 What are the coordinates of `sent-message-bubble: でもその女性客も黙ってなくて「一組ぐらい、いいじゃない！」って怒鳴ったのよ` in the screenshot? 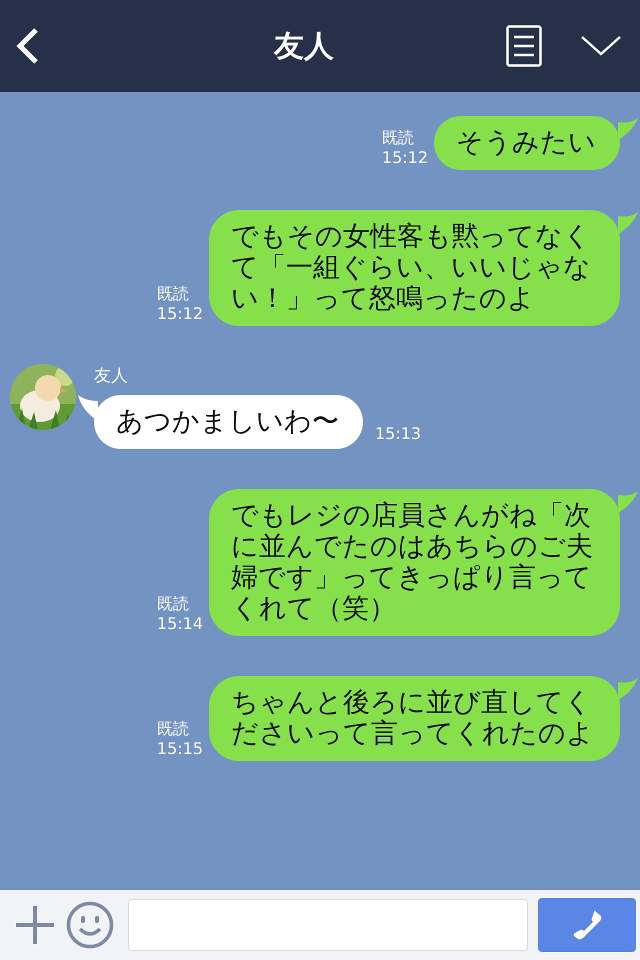 It's located at (414, 268).